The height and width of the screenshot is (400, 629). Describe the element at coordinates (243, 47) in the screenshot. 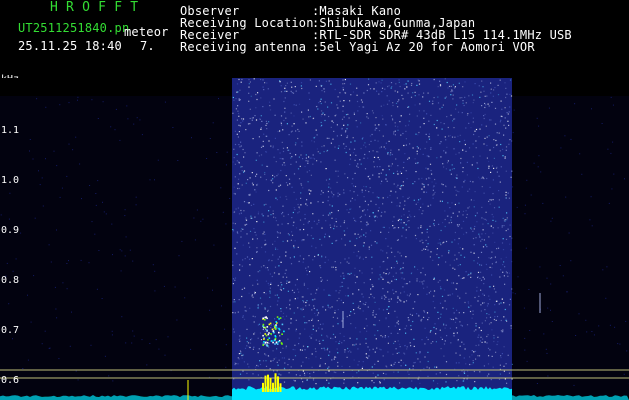

I see `info-label-antenna: Receiving antenna` at that location.